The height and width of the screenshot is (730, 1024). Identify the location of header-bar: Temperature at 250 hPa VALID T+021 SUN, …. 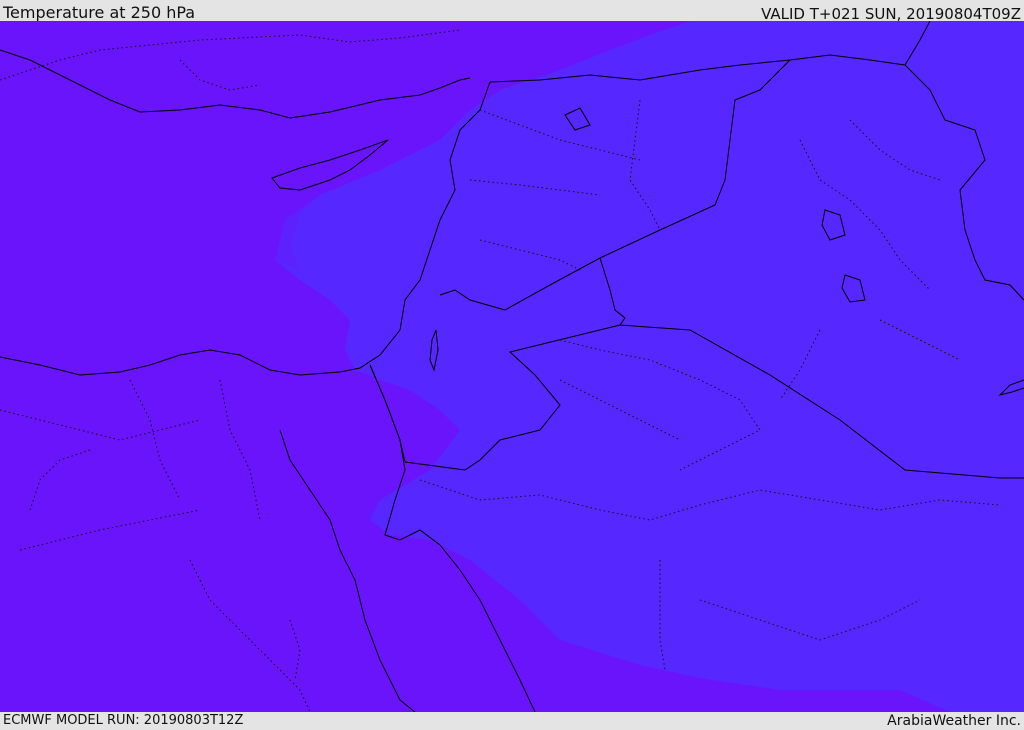
(512, 11).